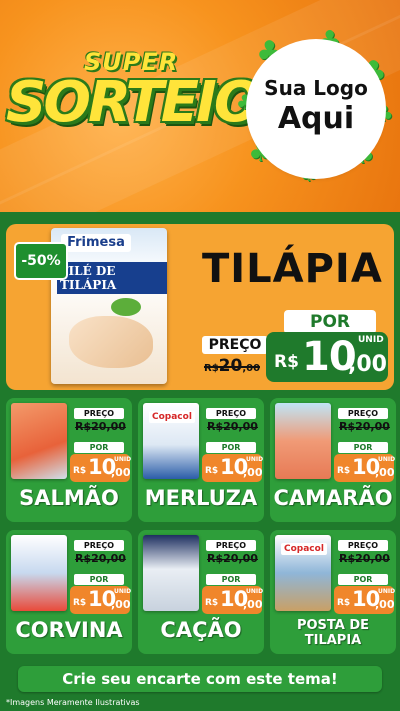 The width and height of the screenshot is (400, 711). Describe the element at coordinates (69, 498) in the screenshot. I see `product-name: SALMÃO` at that location.